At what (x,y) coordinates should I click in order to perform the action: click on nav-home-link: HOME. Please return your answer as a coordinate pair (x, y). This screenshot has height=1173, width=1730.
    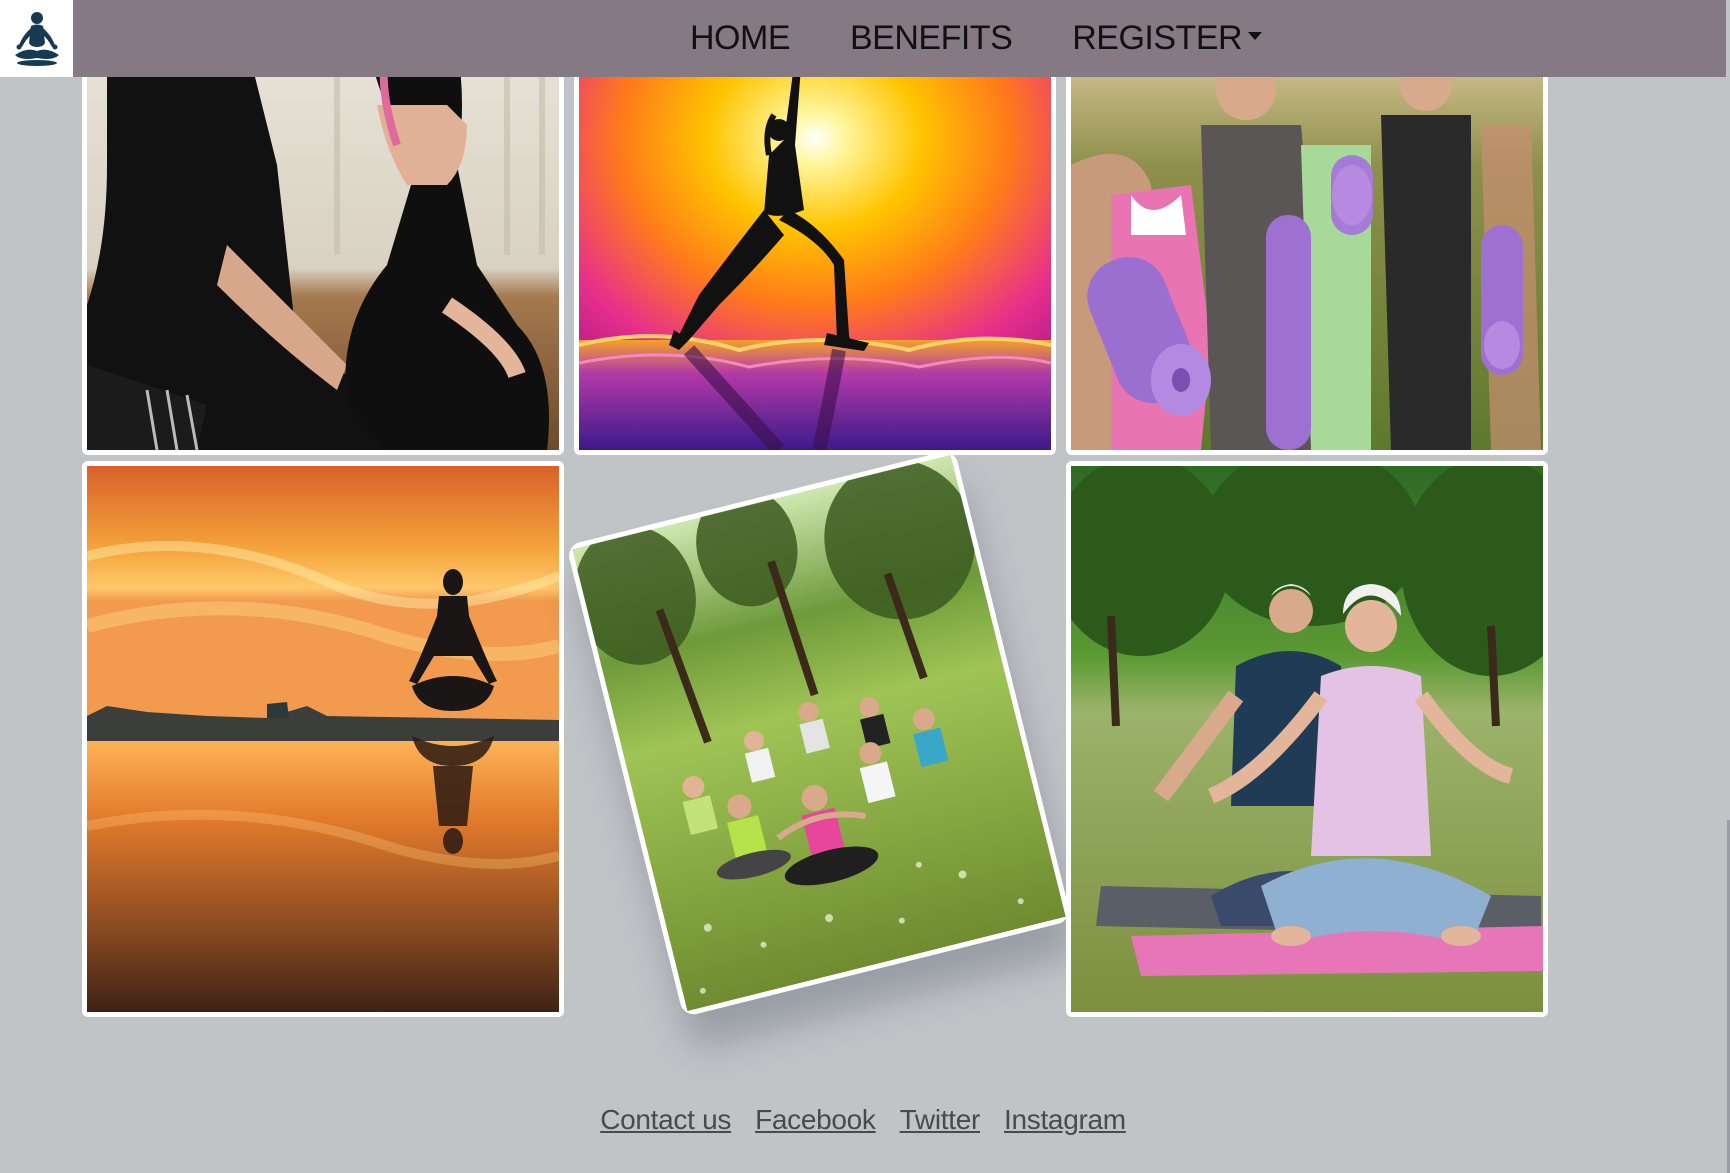
    Looking at the image, I should click on (740, 38).